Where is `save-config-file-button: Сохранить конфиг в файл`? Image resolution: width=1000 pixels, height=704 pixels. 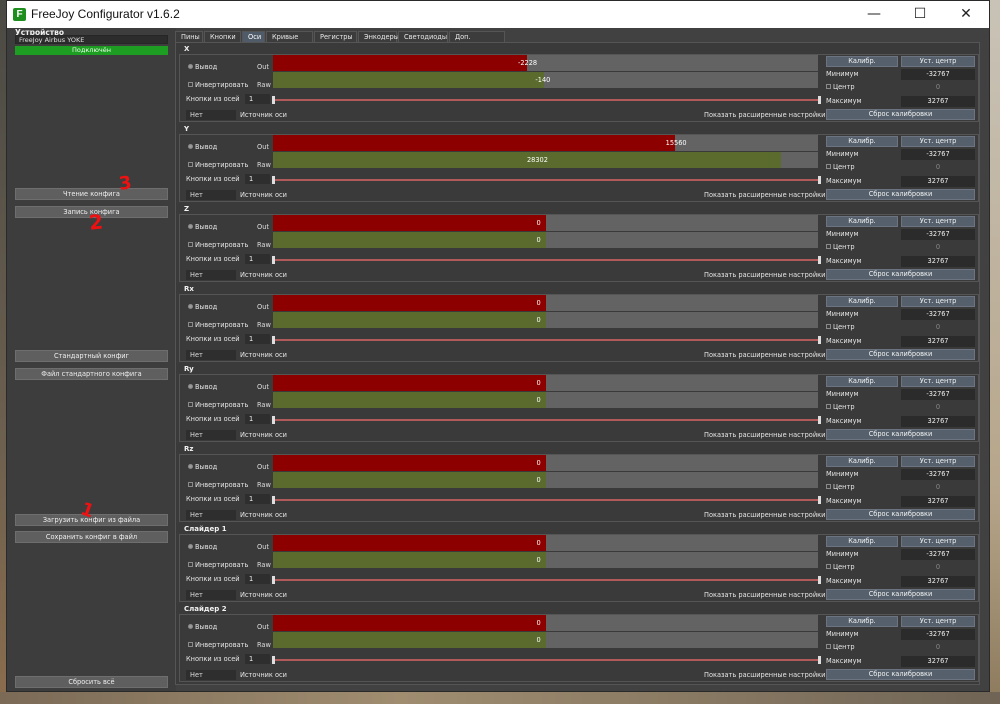
save-config-file-button: Сохранить конфиг в файл is located at coordinates (91, 537).